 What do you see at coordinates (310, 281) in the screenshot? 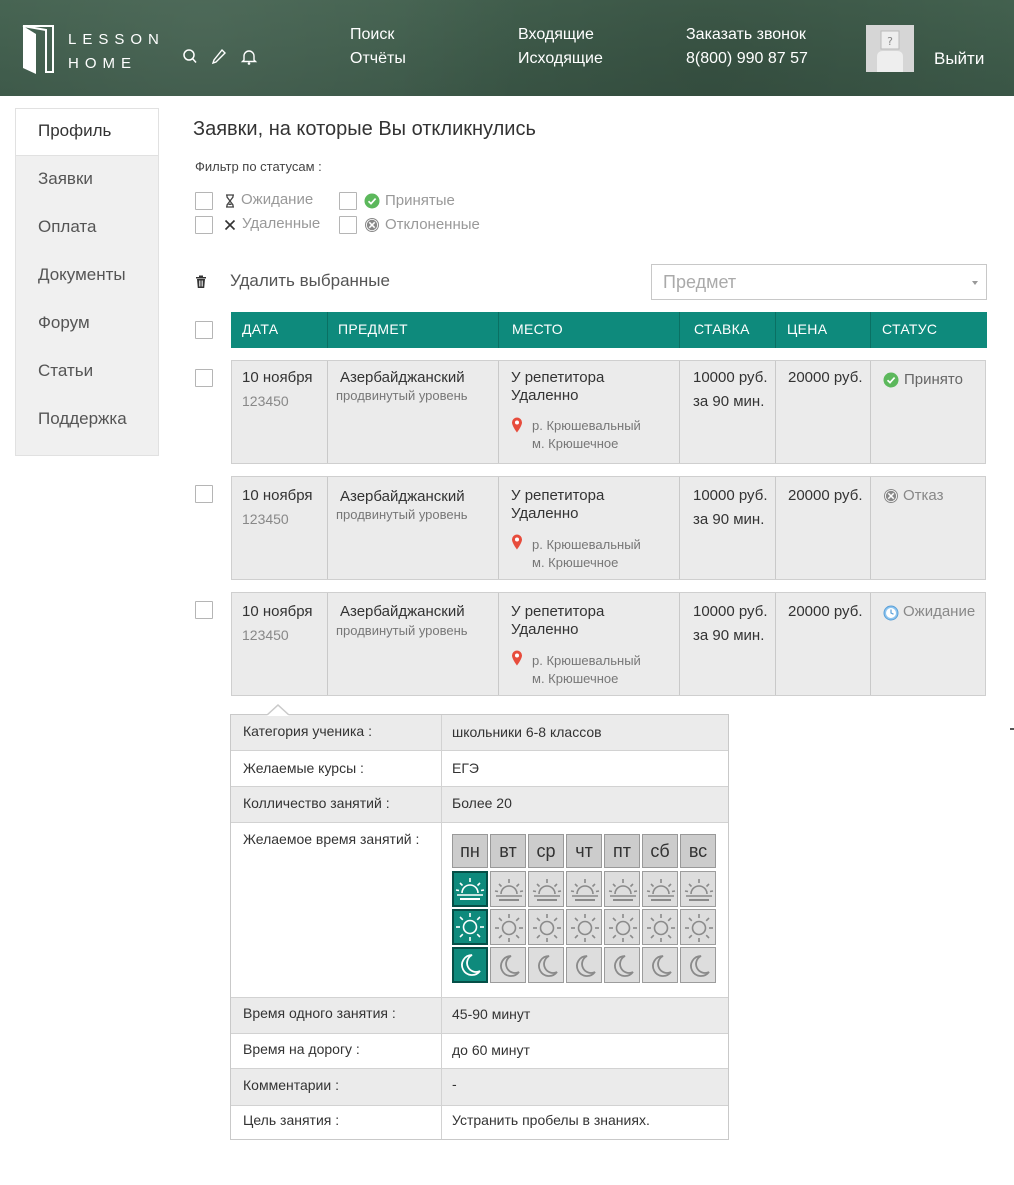
I see `delete-selected-label: Удалить выбранные` at bounding box center [310, 281].